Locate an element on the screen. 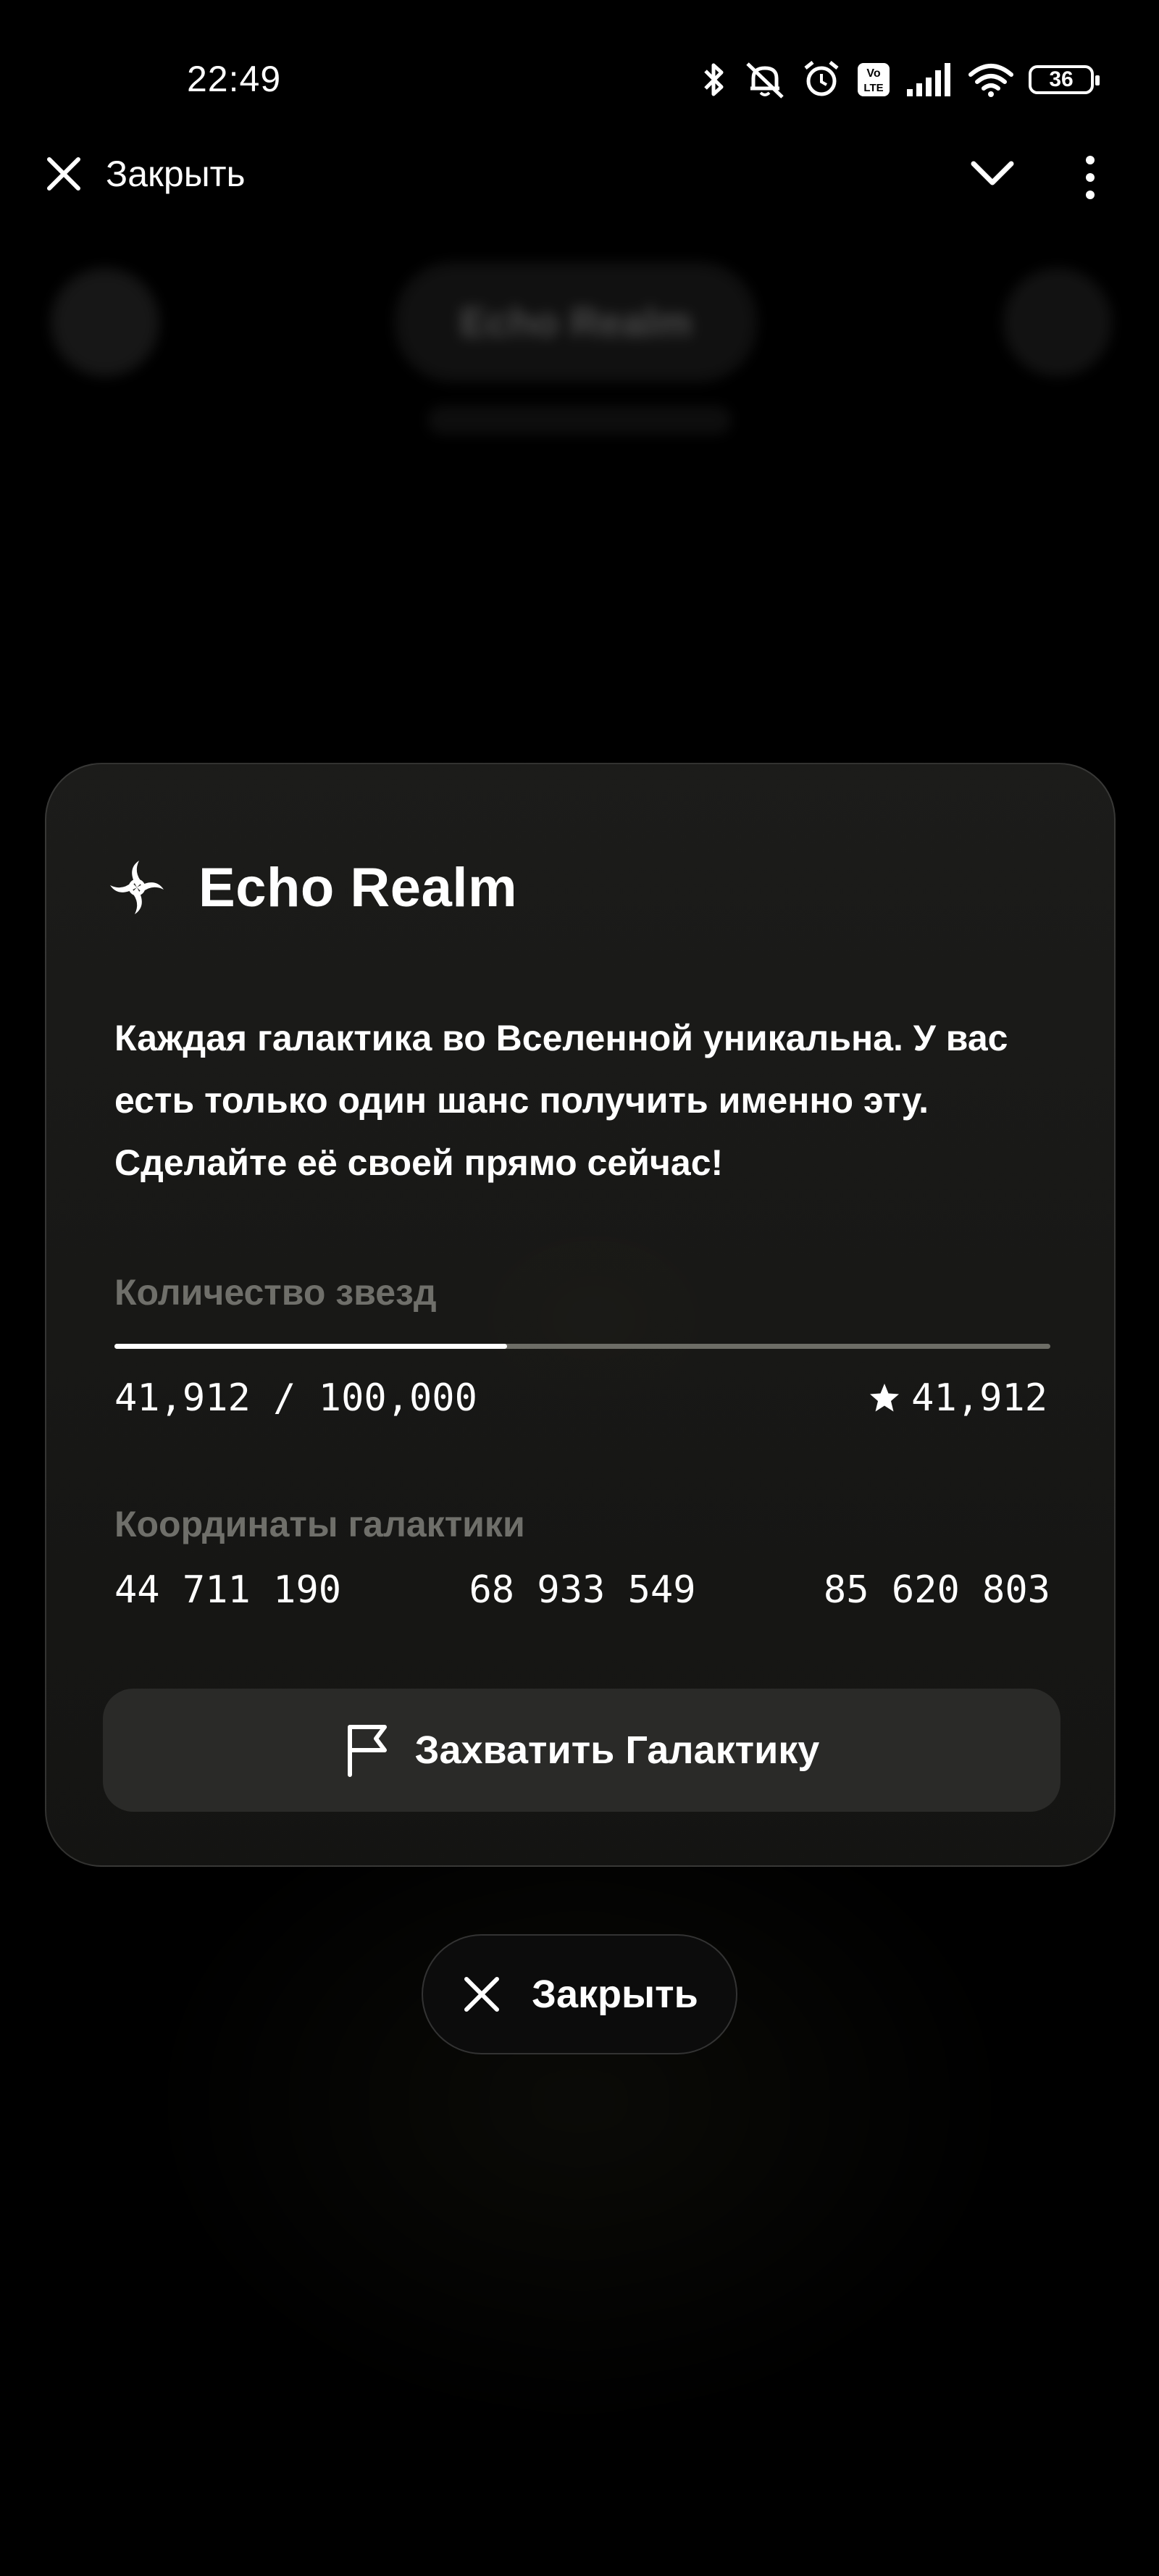  background-app-header: Echo Realm is located at coordinates (579, 362).